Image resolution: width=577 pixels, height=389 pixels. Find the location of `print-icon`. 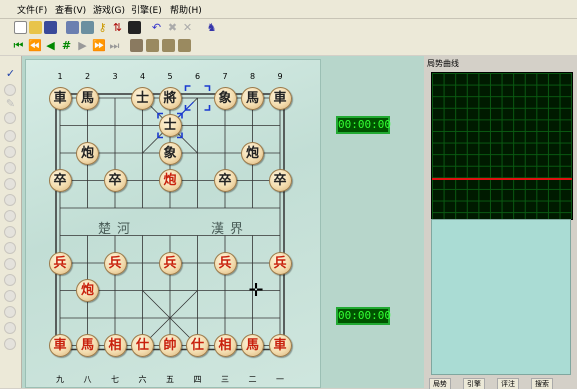

print-icon is located at coordinates (136, 45).